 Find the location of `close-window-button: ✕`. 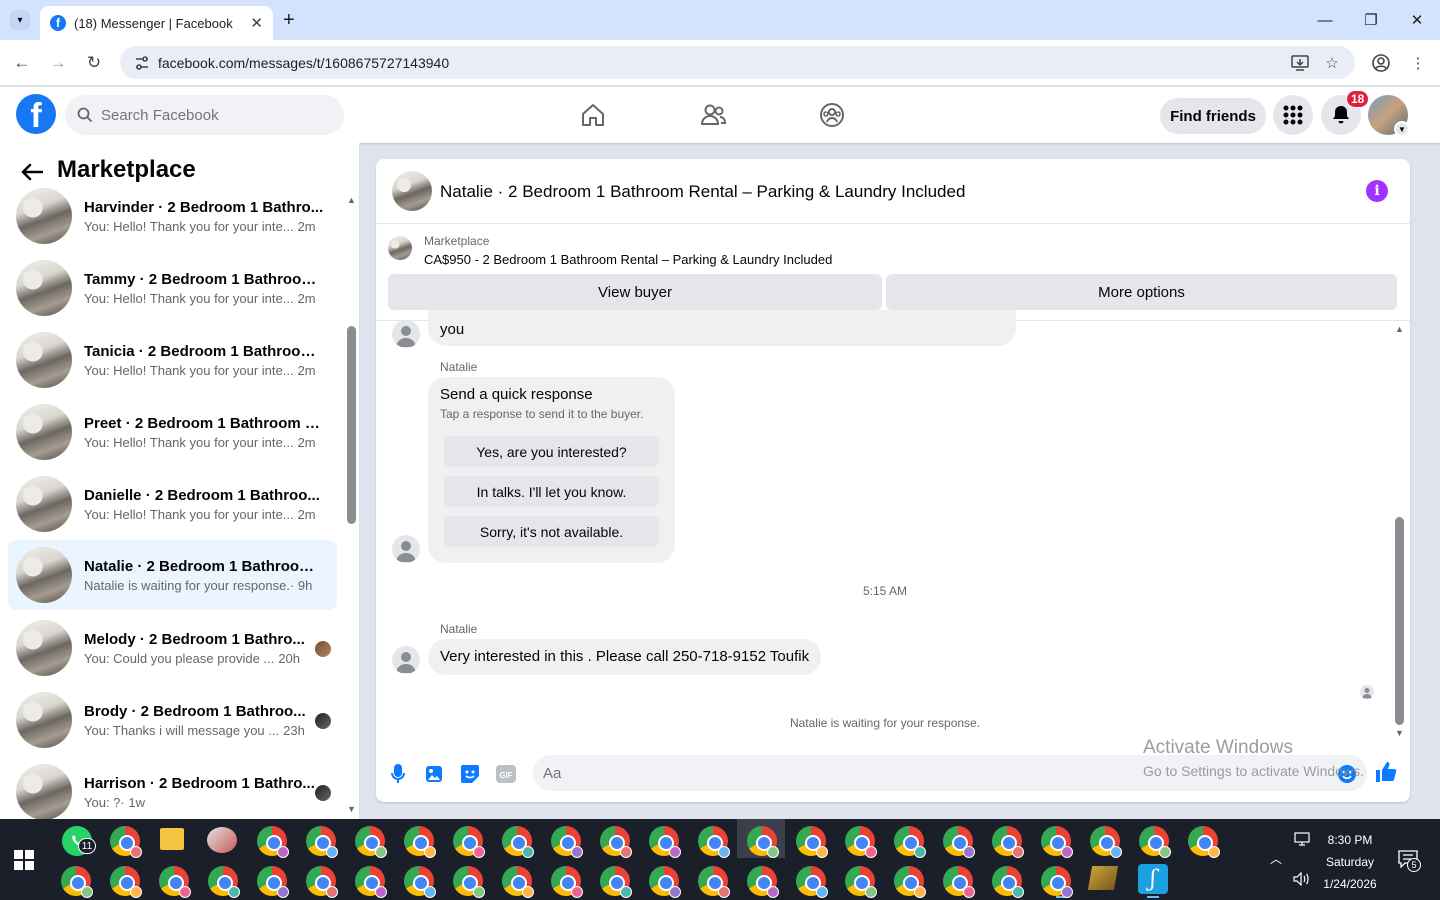

close-window-button: ✕ is located at coordinates (1417, 20).